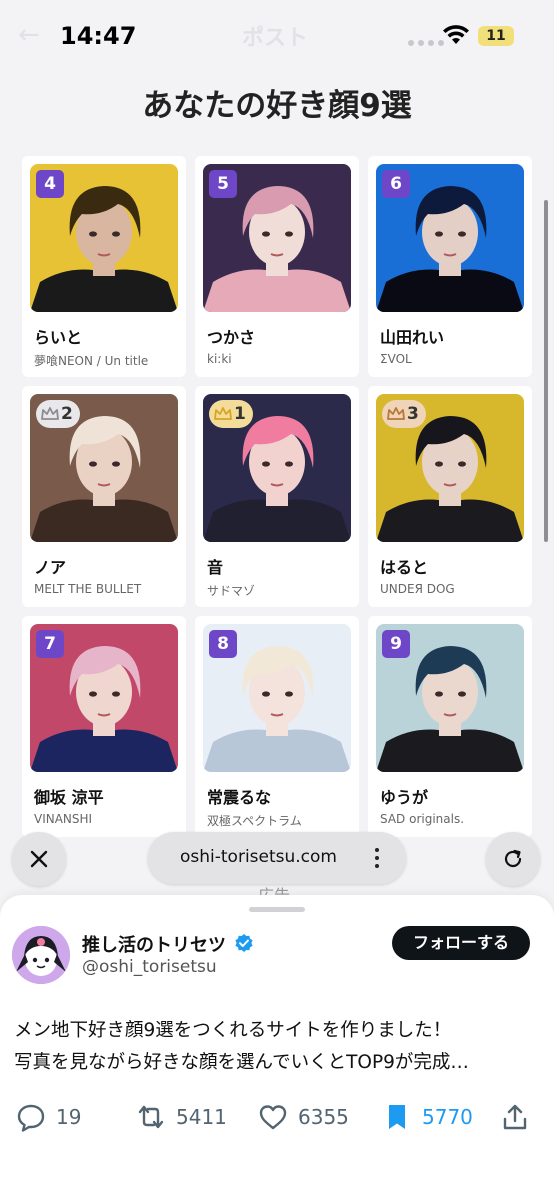 The height and width of the screenshot is (1199, 554). What do you see at coordinates (215, 567) in the screenshot?
I see `idol-name: 音` at bounding box center [215, 567].